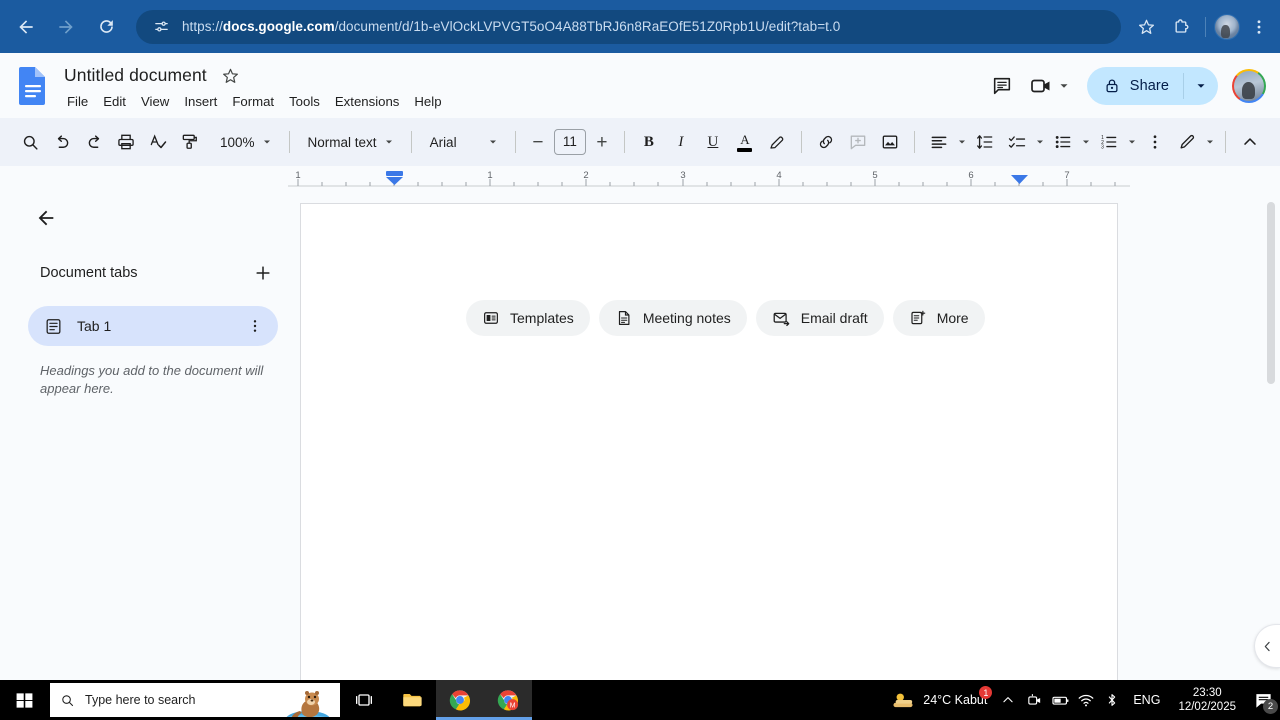  What do you see at coordinates (508, 700) in the screenshot?
I see `chrome-window-2: M` at bounding box center [508, 700].